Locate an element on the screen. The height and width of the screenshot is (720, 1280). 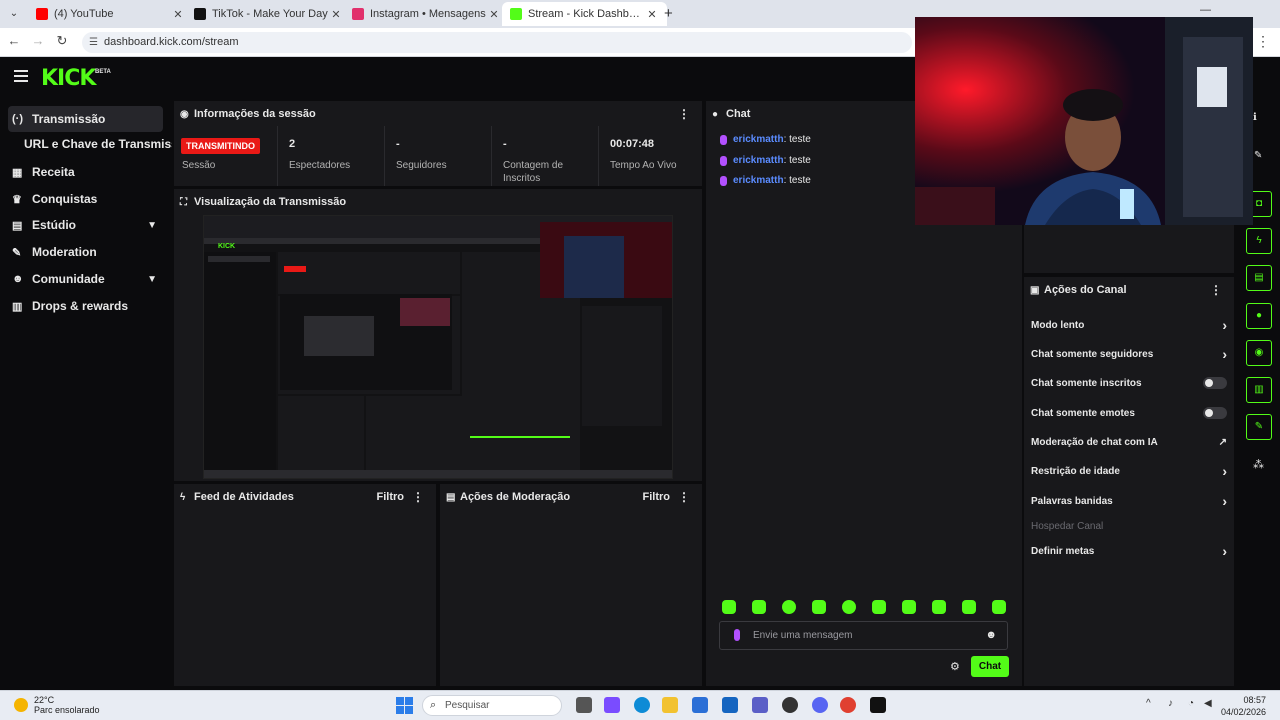
broadcast-icon: ◉ is located at coordinates (1259, 353).